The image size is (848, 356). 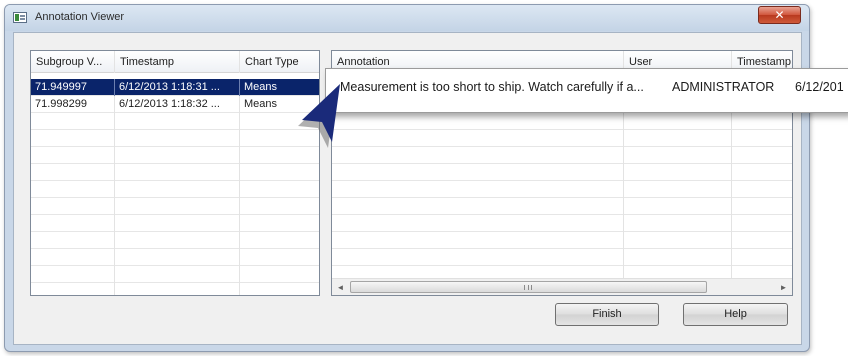 What do you see at coordinates (819, 87) in the screenshot?
I see `callout-timestamp: 6/12/201` at bounding box center [819, 87].